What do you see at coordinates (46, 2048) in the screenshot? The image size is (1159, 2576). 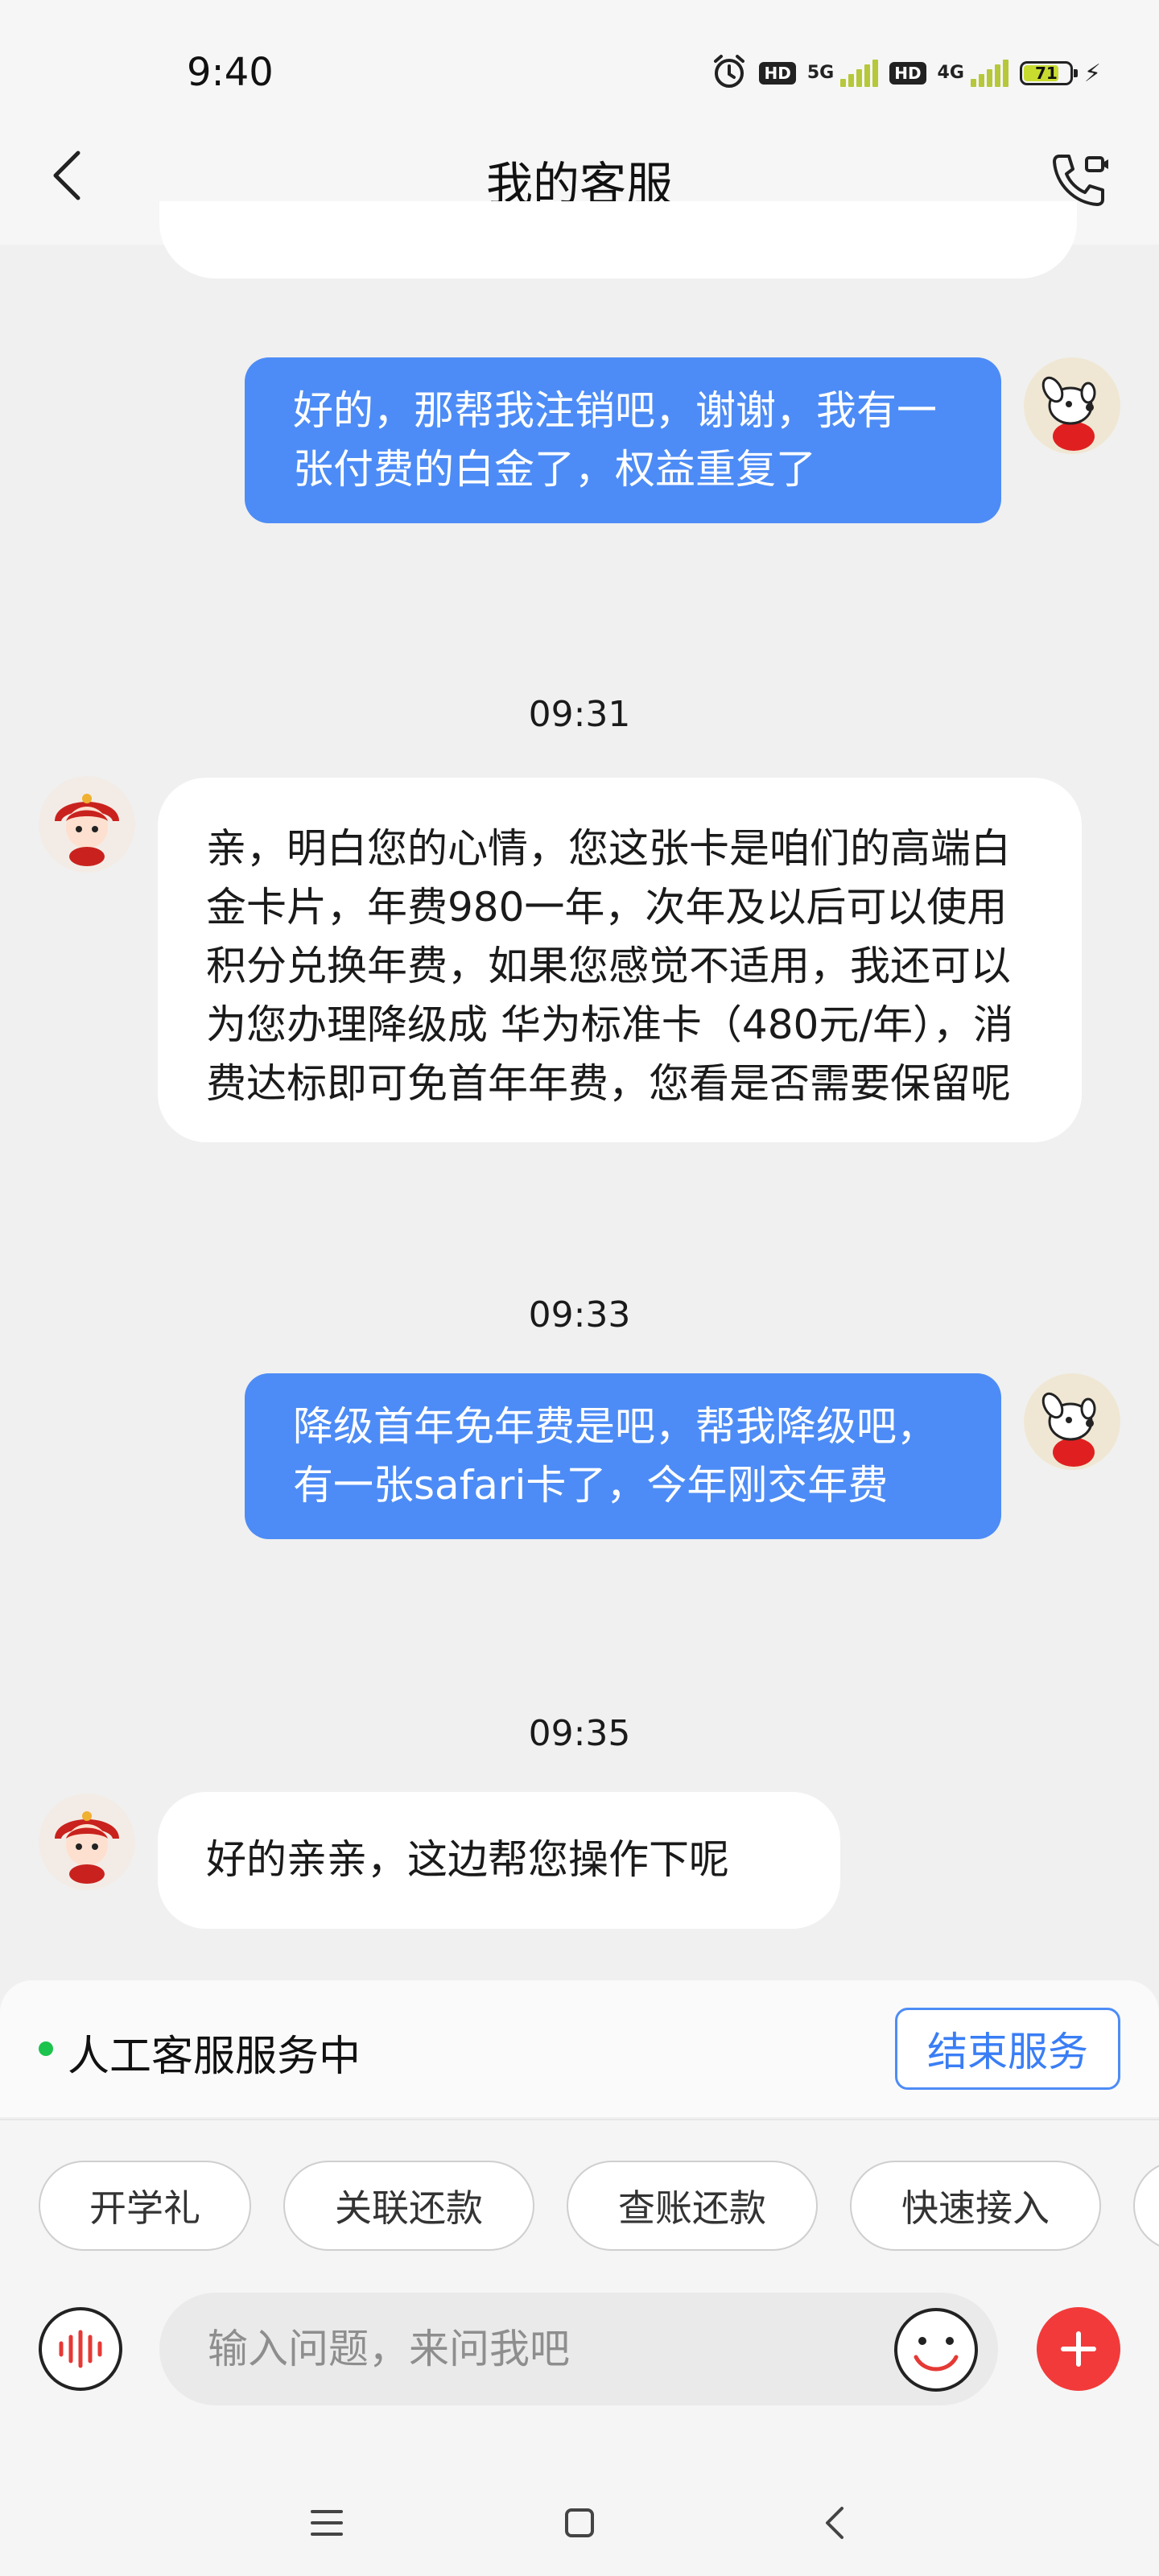 I see `online-status-dot` at bounding box center [46, 2048].